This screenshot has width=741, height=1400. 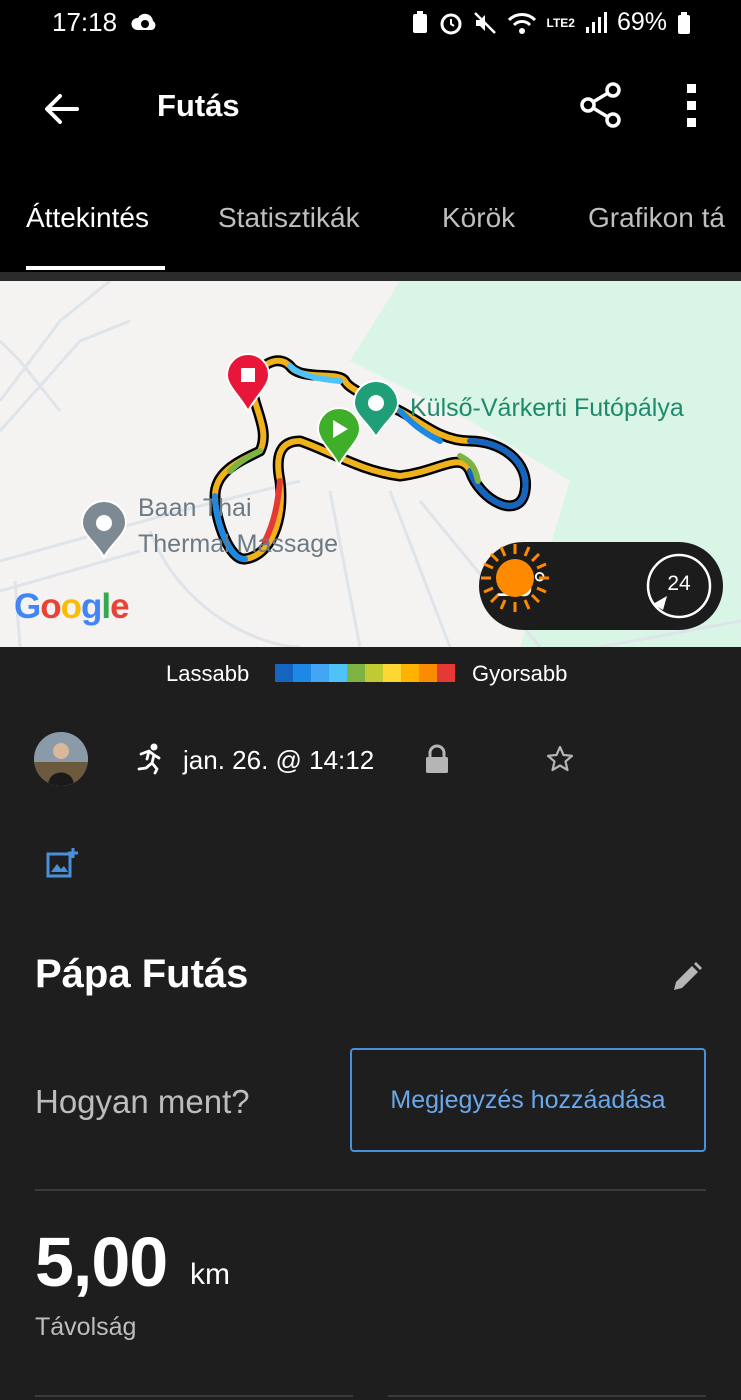 What do you see at coordinates (528, 1100) in the screenshot?
I see `add-note-button: Megjegyzés hozzáadása` at bounding box center [528, 1100].